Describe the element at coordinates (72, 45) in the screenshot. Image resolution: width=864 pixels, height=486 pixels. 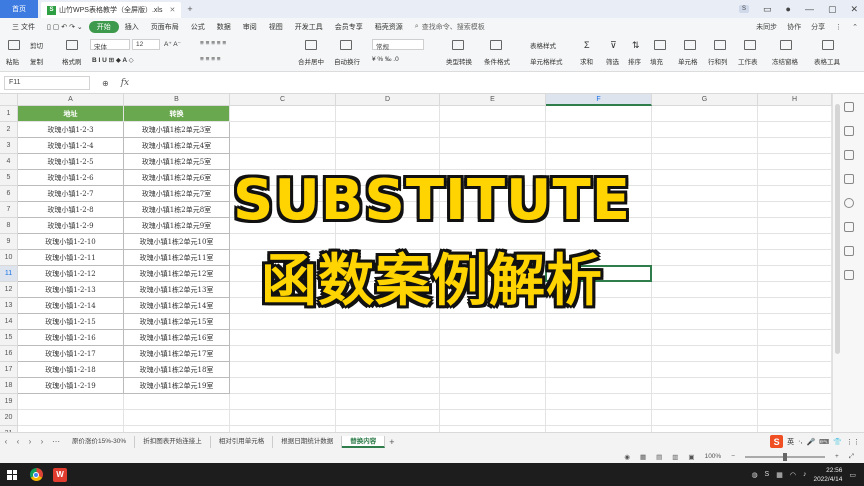
I see `format-painter-icon` at that location.